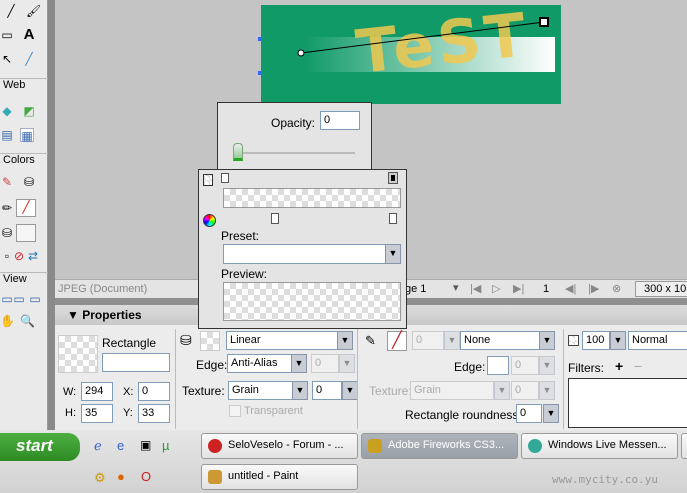 The height and width of the screenshot is (493, 687). I want to click on quicklaunch-tool-icon: ⚙, so click(100, 478).